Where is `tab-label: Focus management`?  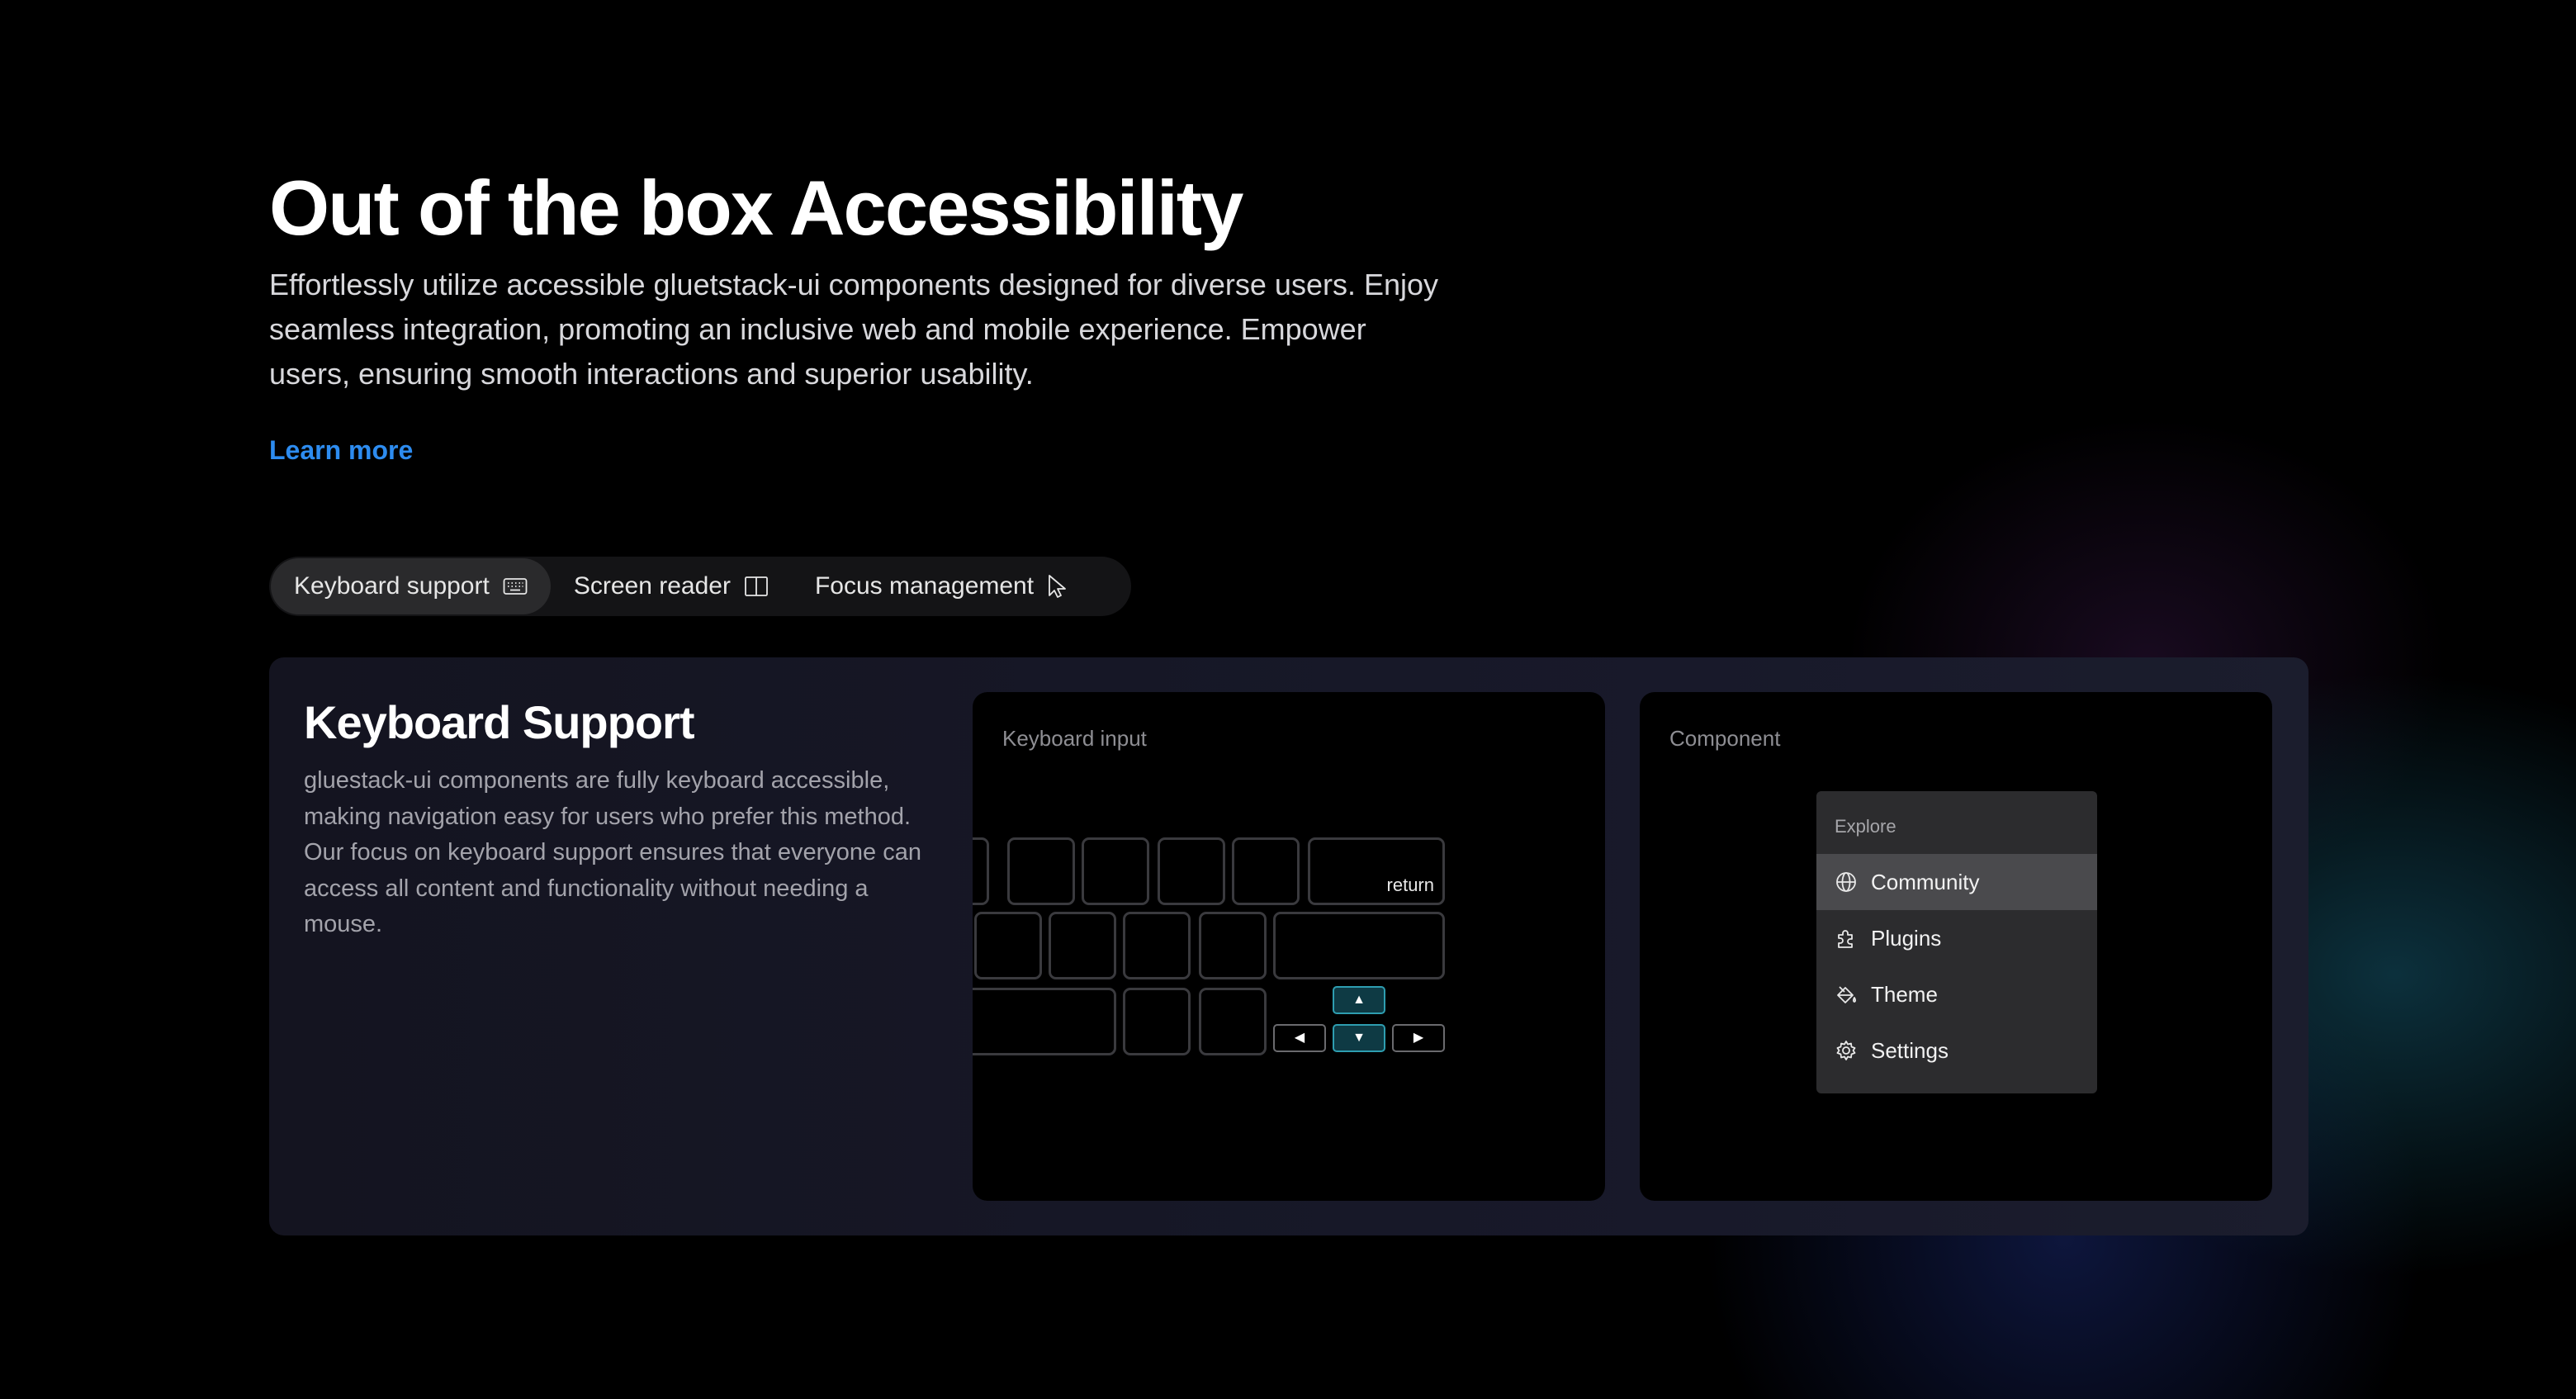
tab-label: Focus management is located at coordinates (924, 586).